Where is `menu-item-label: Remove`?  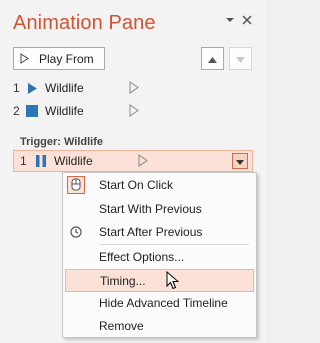 menu-item-label: Remove is located at coordinates (121, 325).